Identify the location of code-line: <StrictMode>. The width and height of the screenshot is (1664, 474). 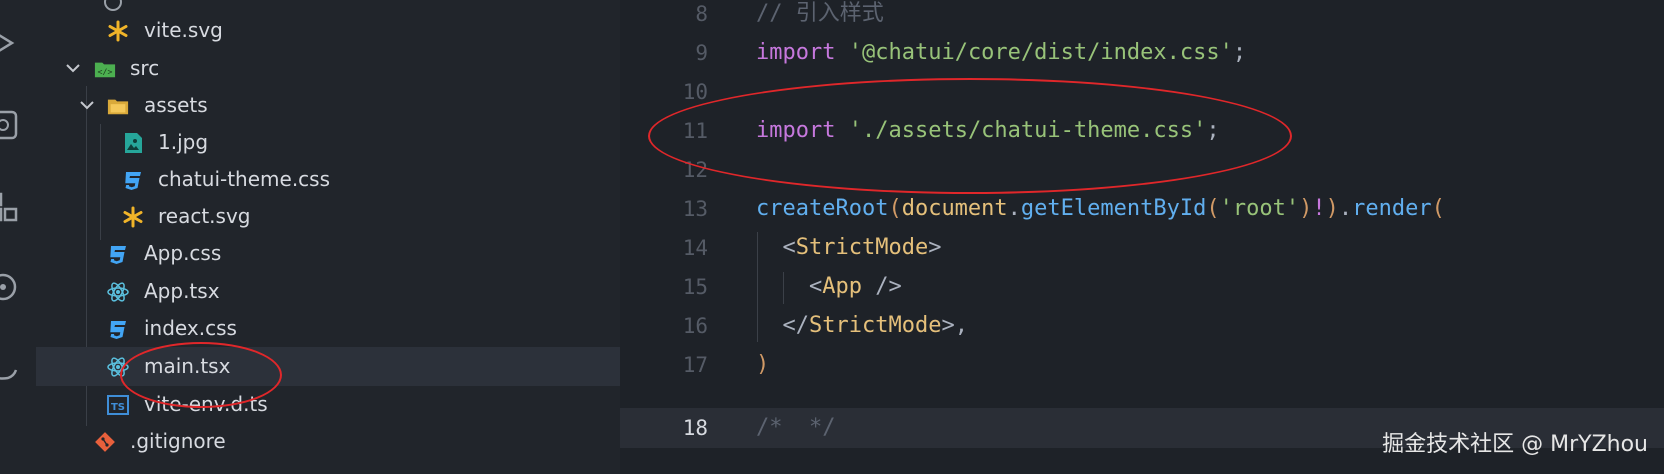
(849, 248).